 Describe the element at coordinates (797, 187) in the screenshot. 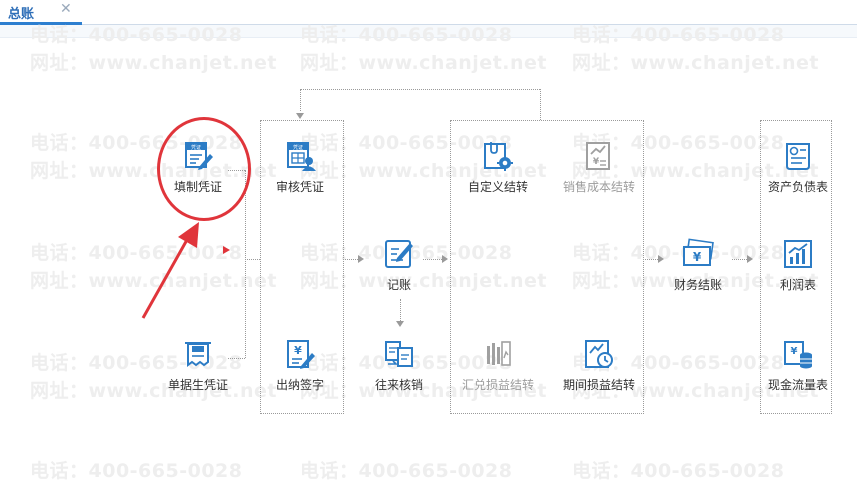

I see `node-label: 资产负债表` at that location.